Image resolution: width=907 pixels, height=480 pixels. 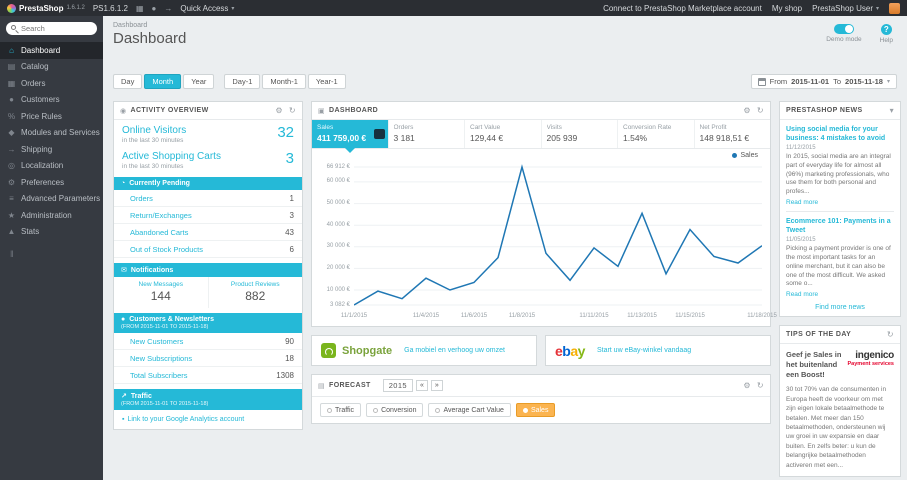 What do you see at coordinates (843, 29) in the screenshot?
I see `demo-mode-toggle` at bounding box center [843, 29].